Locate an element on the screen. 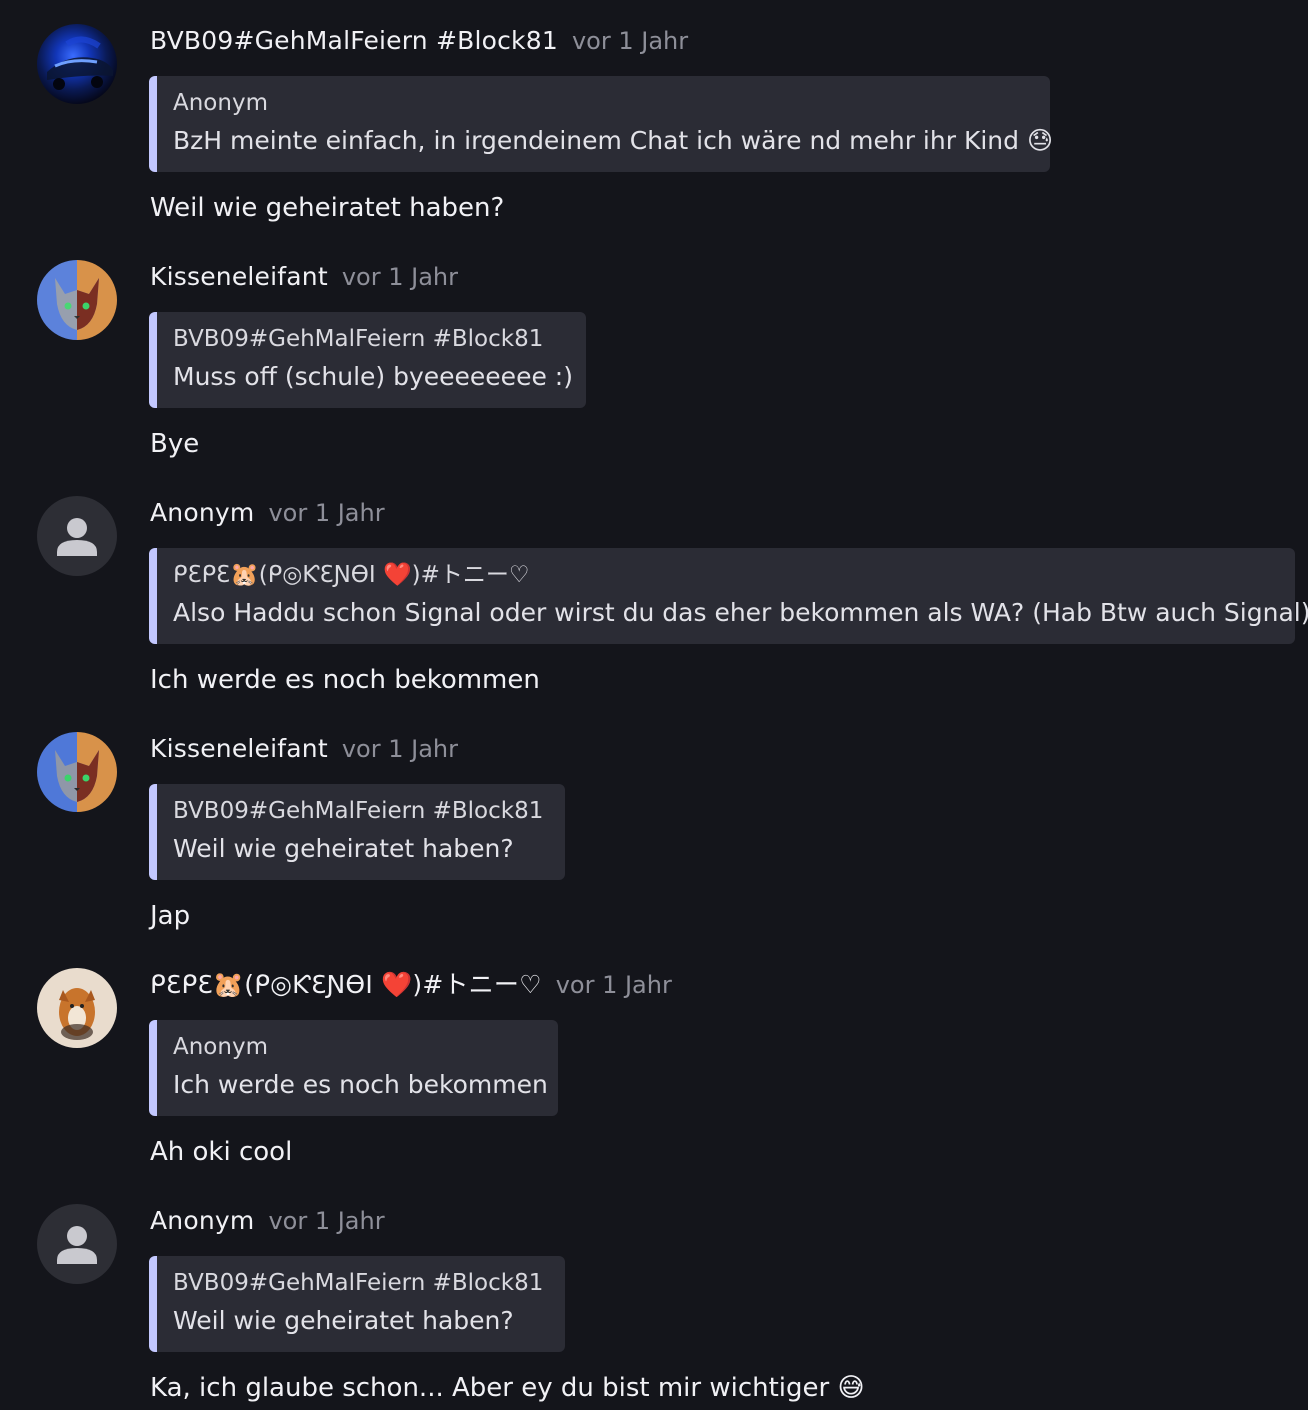 Image resolution: width=1308 pixels, height=1410 pixels. comment-text: Weil wie geheiratet haben? is located at coordinates (327, 208).